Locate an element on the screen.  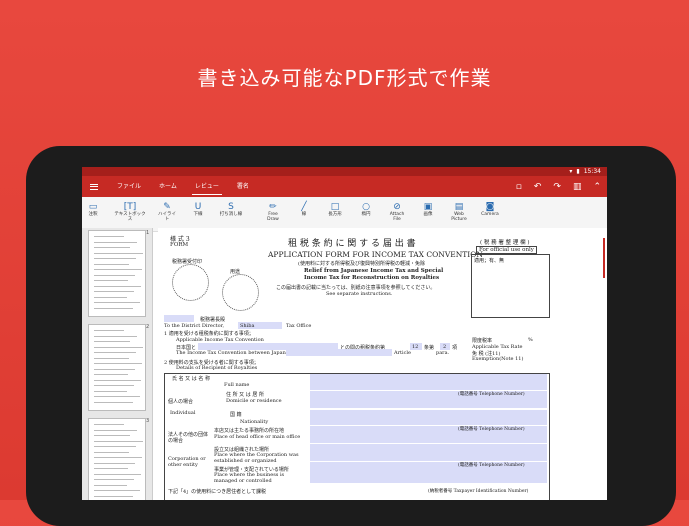
redo-icon: ↷ is located at coordinates (557, 187).